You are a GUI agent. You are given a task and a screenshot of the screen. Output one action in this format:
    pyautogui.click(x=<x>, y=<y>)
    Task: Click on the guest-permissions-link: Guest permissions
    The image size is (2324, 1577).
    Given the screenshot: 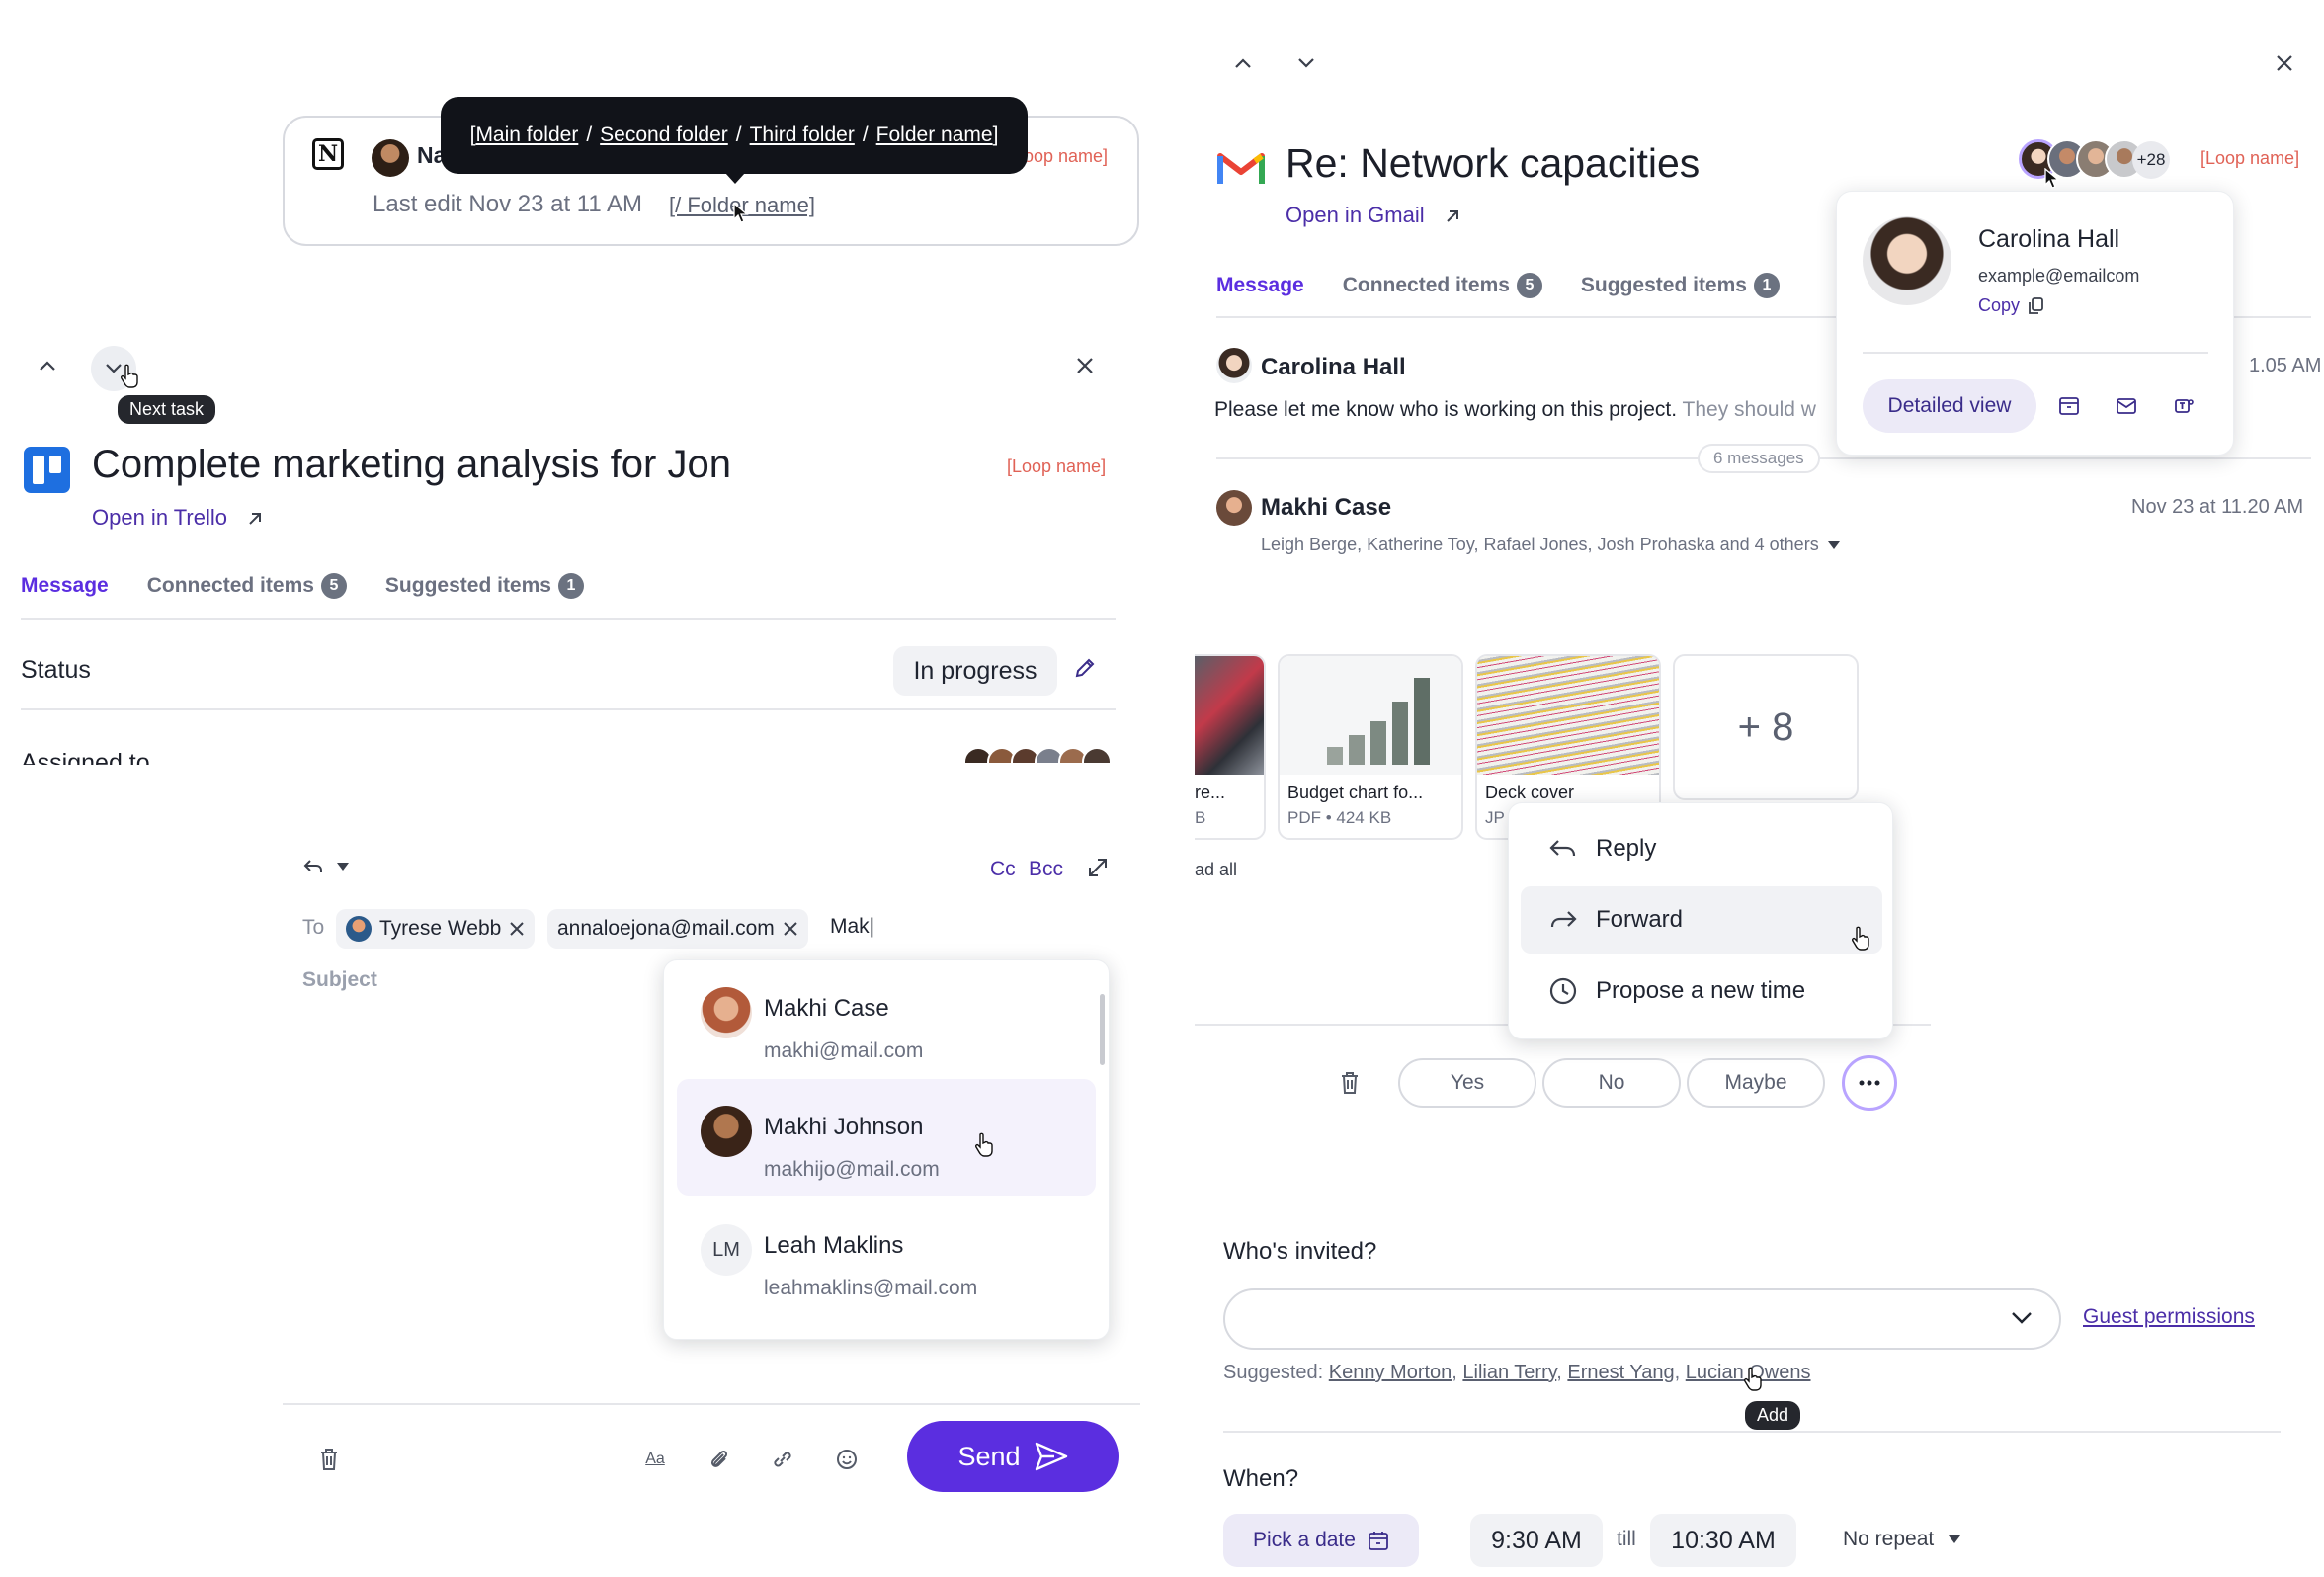 What is the action you would take?
    pyautogui.click(x=2169, y=1317)
    